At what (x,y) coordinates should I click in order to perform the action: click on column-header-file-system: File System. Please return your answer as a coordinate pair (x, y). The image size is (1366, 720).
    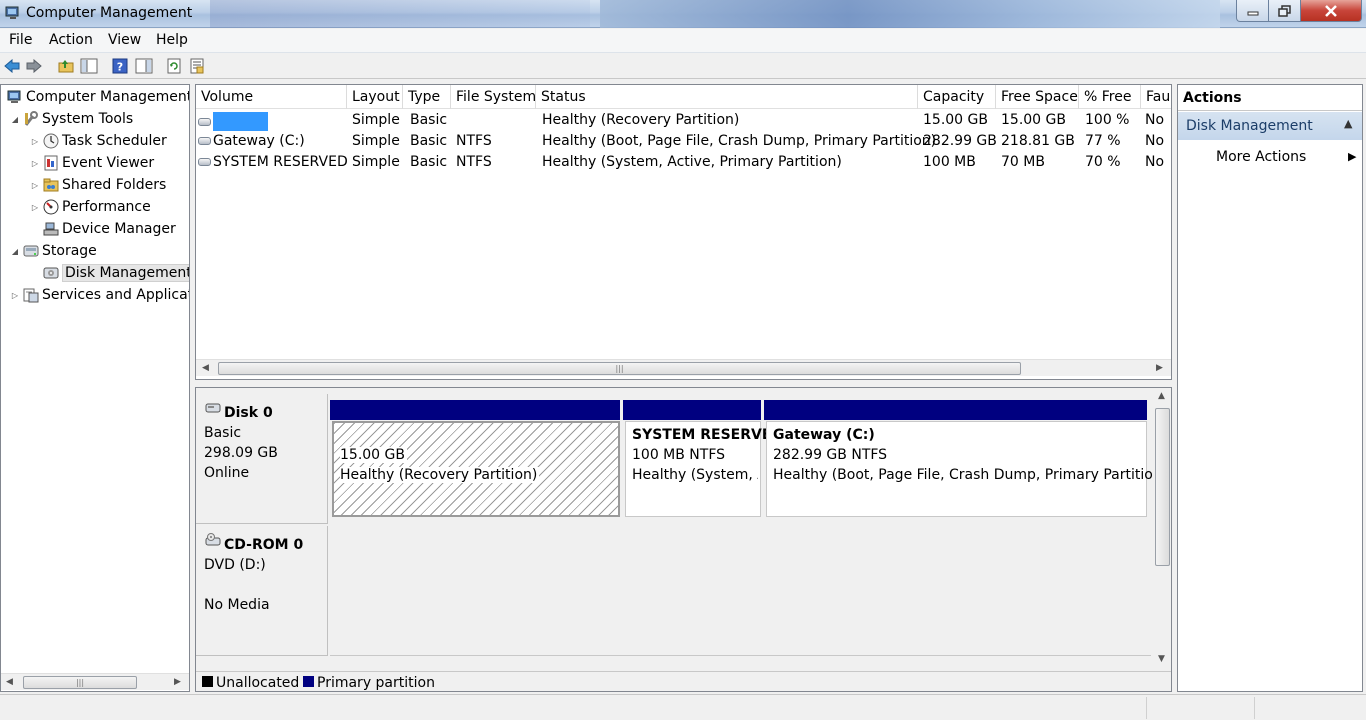
    Looking at the image, I should click on (493, 97).